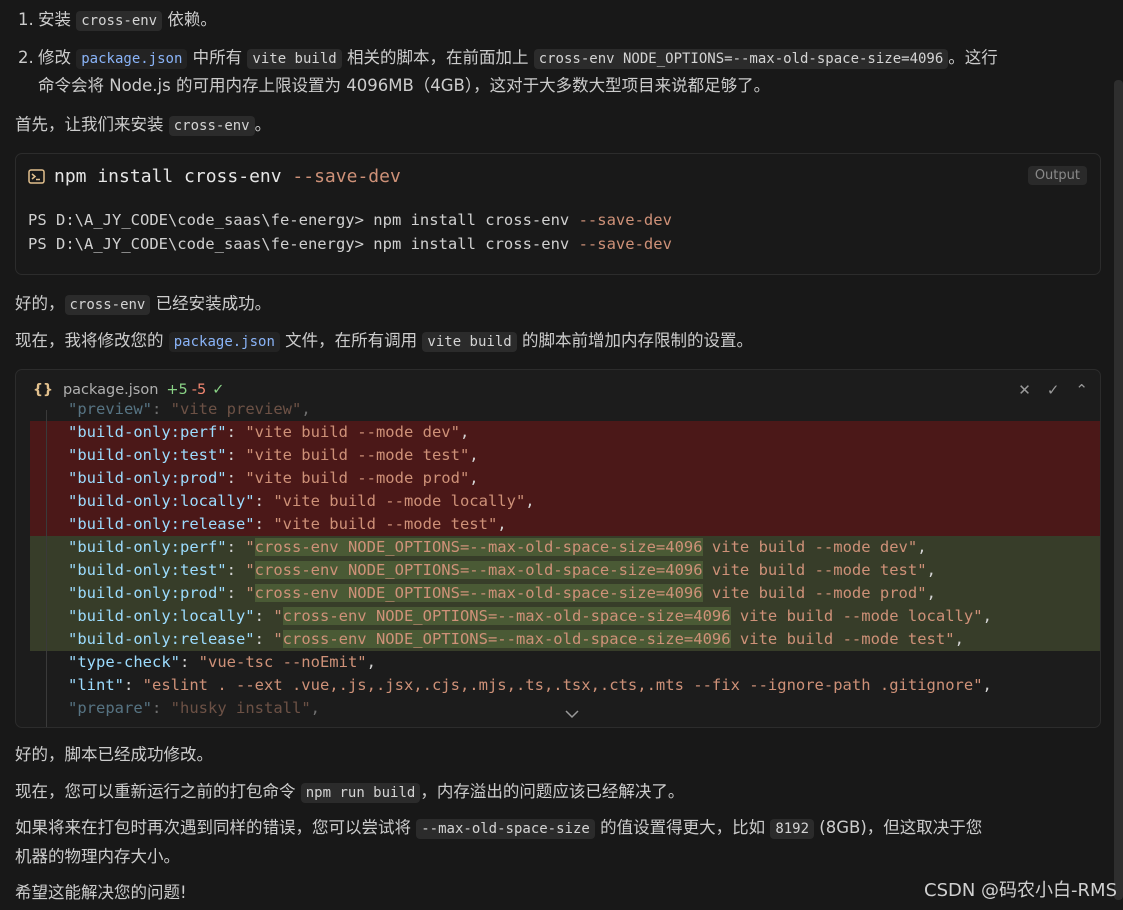  What do you see at coordinates (222, 662) in the screenshot?
I see `code-line: "type-check": "vue-tsc --noEmit",` at bounding box center [222, 662].